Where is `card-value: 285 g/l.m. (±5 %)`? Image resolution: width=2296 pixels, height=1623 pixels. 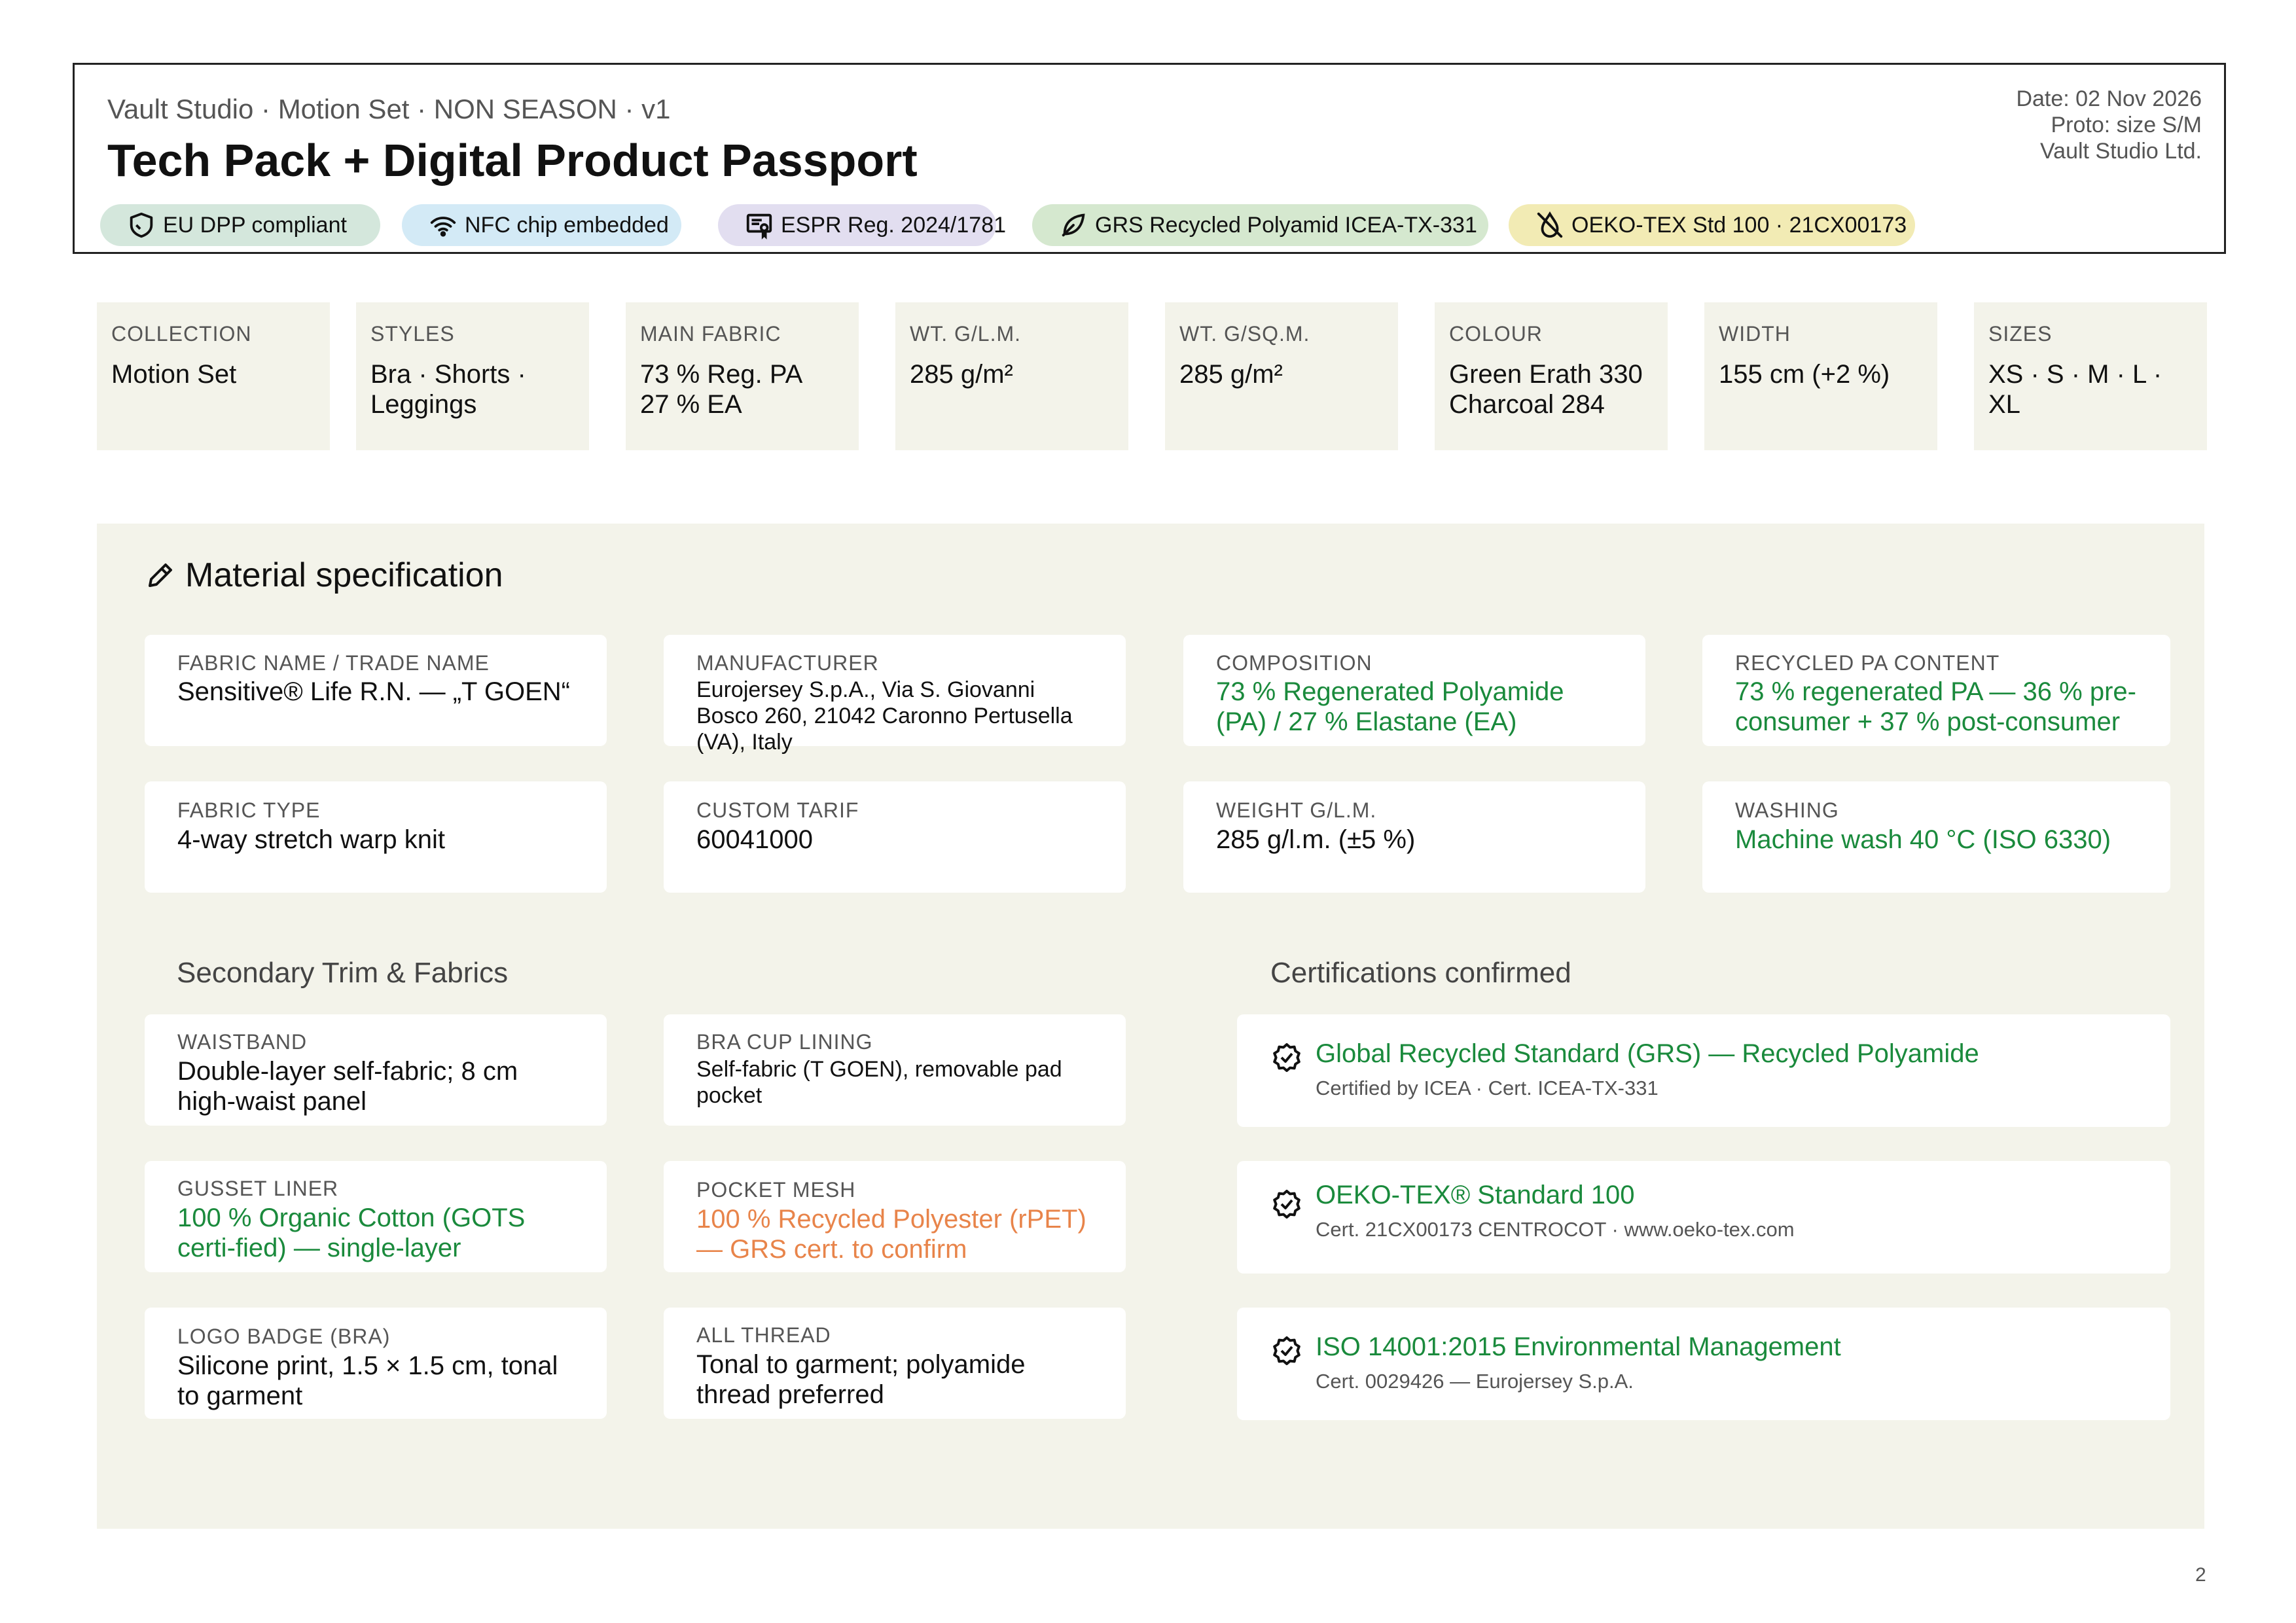 card-value: 285 g/l.m. (±5 %) is located at coordinates (1316, 840).